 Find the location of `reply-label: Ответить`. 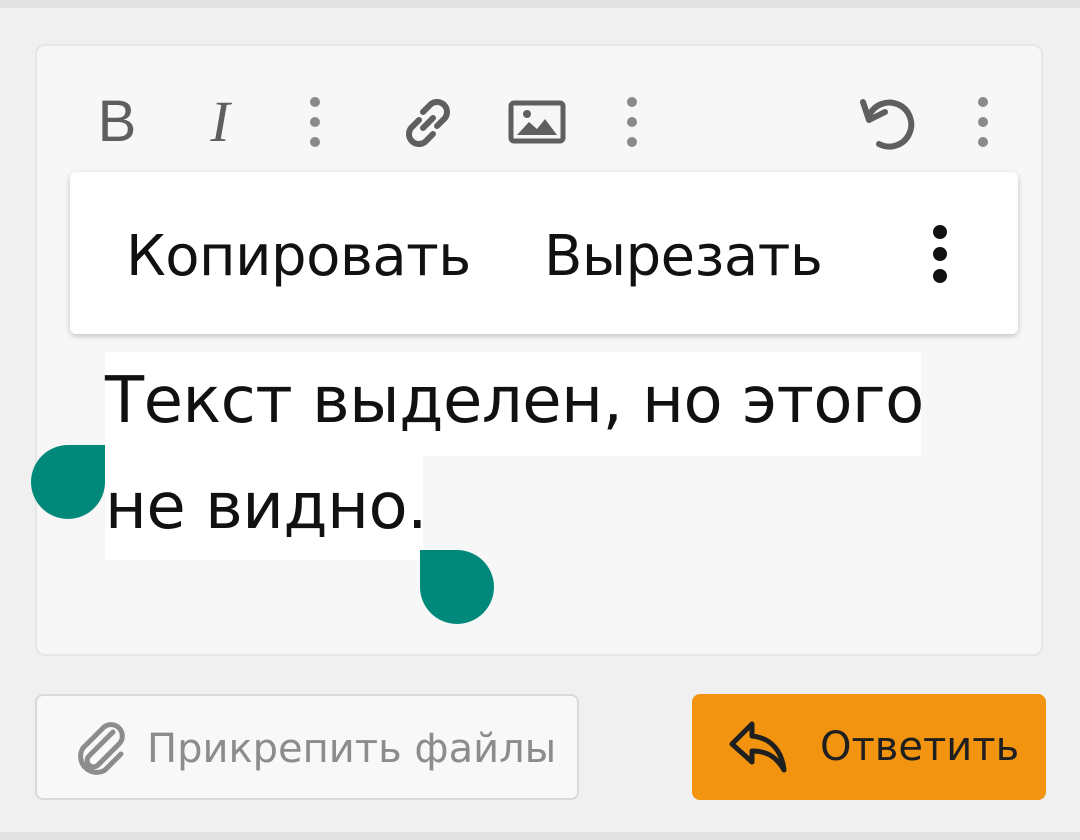

reply-label: Ответить is located at coordinates (920, 747).